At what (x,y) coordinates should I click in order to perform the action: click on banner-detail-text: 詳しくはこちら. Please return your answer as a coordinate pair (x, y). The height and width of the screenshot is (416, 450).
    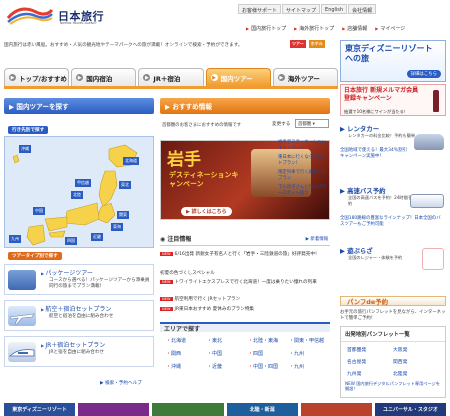
    Looking at the image, I should click on (209, 212).